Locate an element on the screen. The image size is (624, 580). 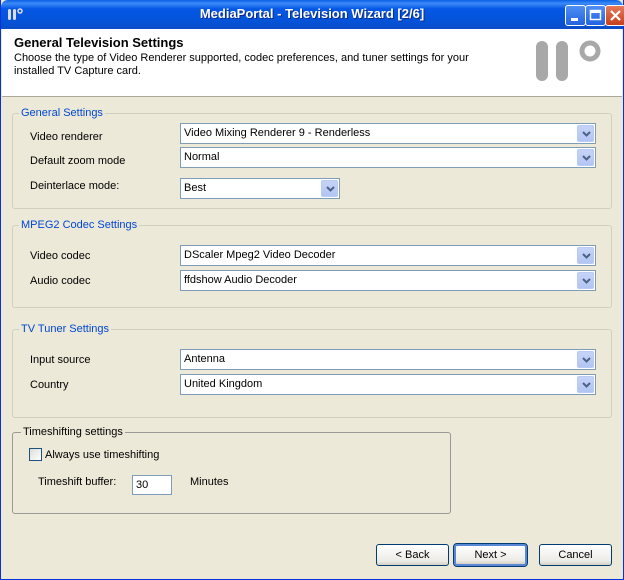
close-icon is located at coordinates (615, 15).